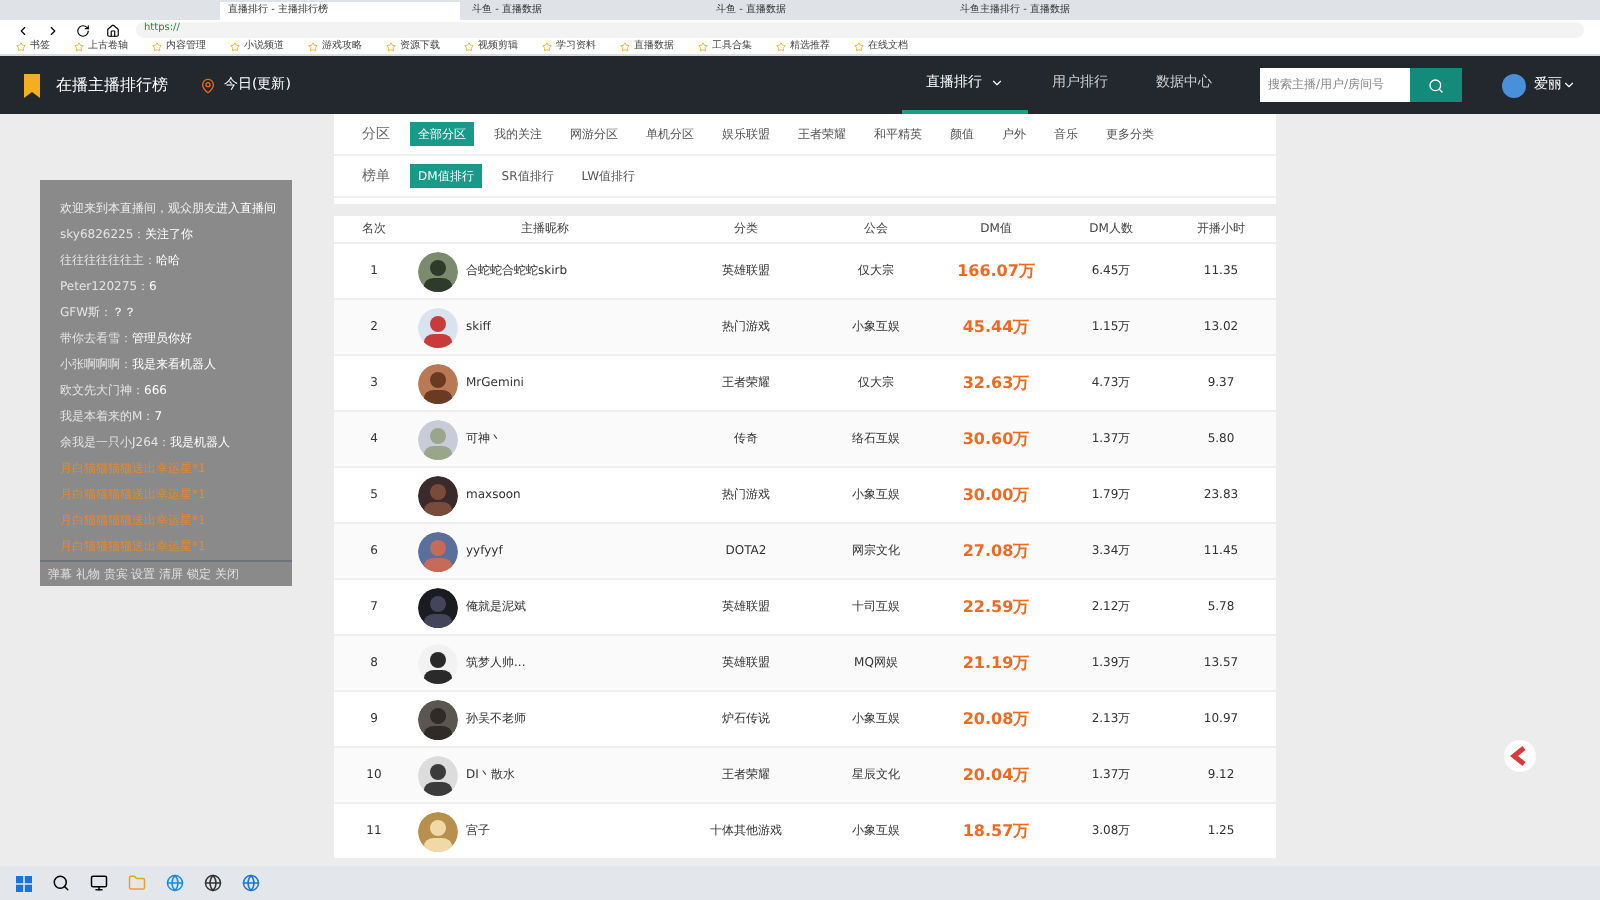 Image resolution: width=1600 pixels, height=900 pixels. Describe the element at coordinates (996, 271) in the screenshot. I see `dm-value: 166.07万` at that location.